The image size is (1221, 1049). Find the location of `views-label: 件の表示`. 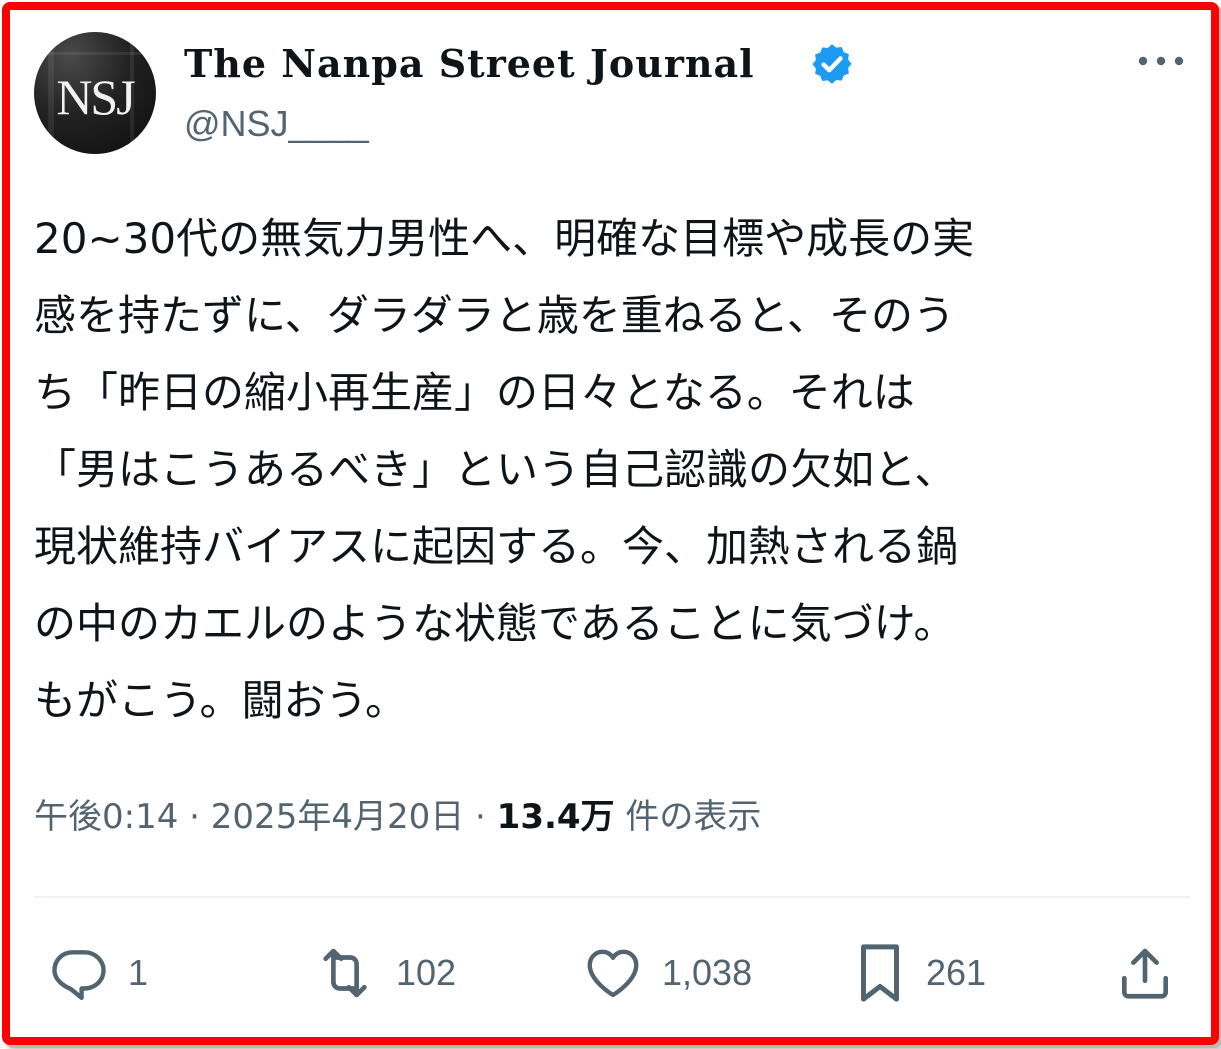

views-label: 件の表示 is located at coordinates (693, 817).